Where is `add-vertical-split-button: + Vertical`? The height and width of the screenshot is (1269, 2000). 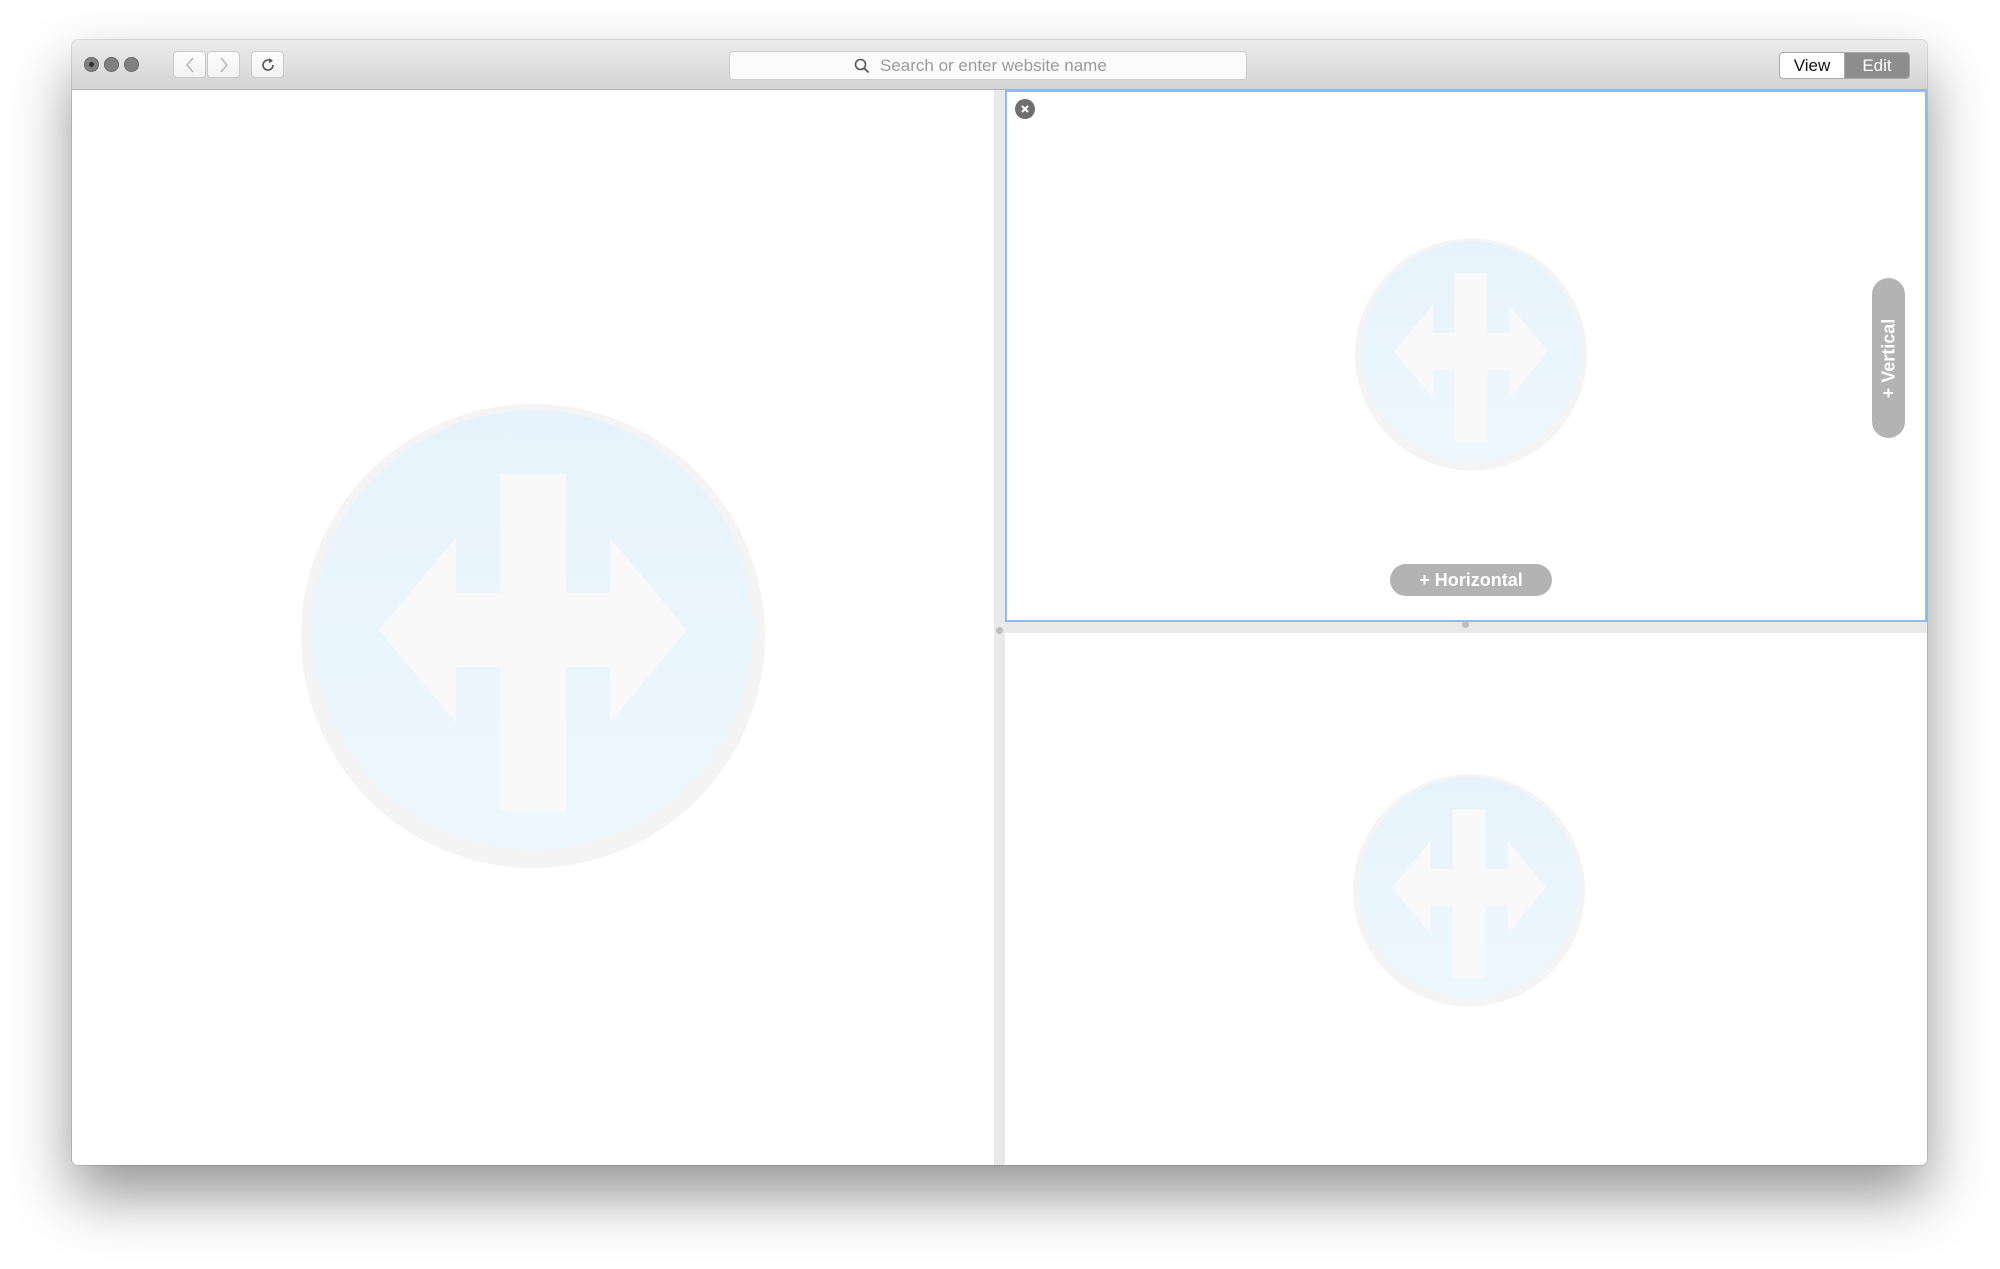 add-vertical-split-button: + Vertical is located at coordinates (1888, 358).